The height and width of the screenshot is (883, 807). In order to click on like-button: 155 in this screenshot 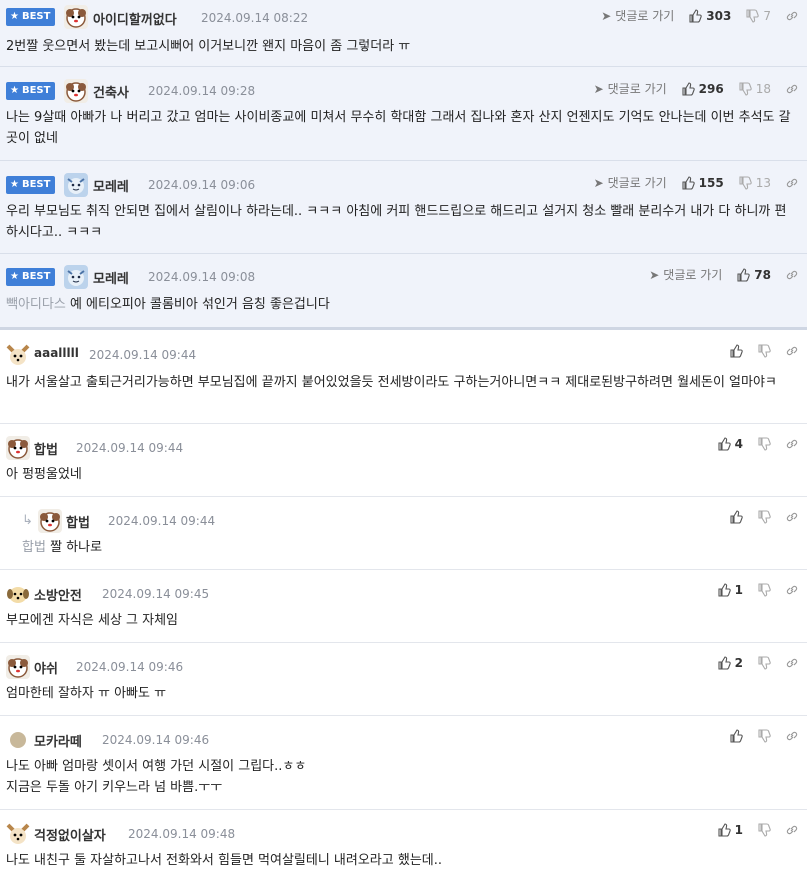, I will do `click(702, 183)`.